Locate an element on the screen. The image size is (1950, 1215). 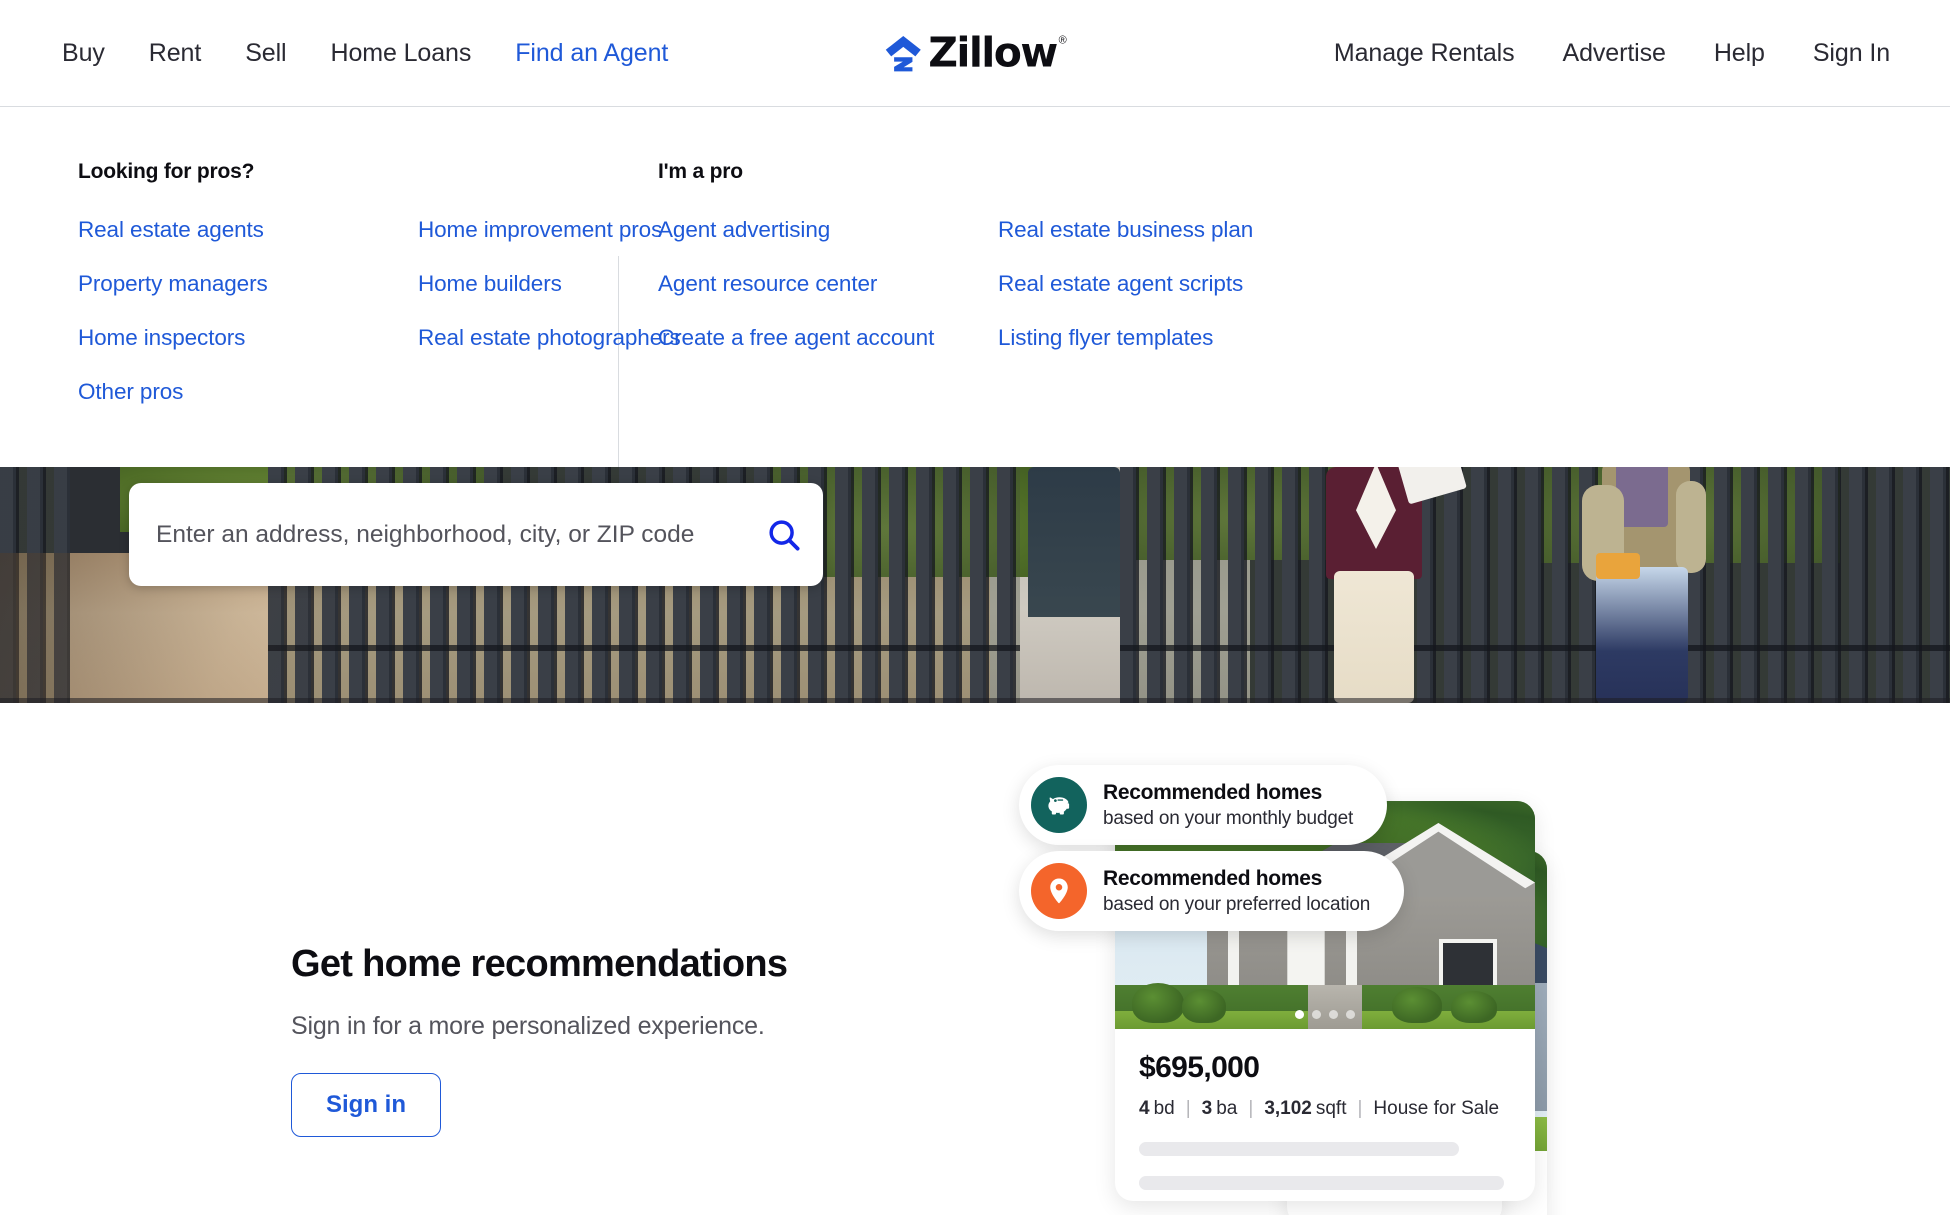
nav-item-manage-rentals: Manage Rentals is located at coordinates (1424, 53).